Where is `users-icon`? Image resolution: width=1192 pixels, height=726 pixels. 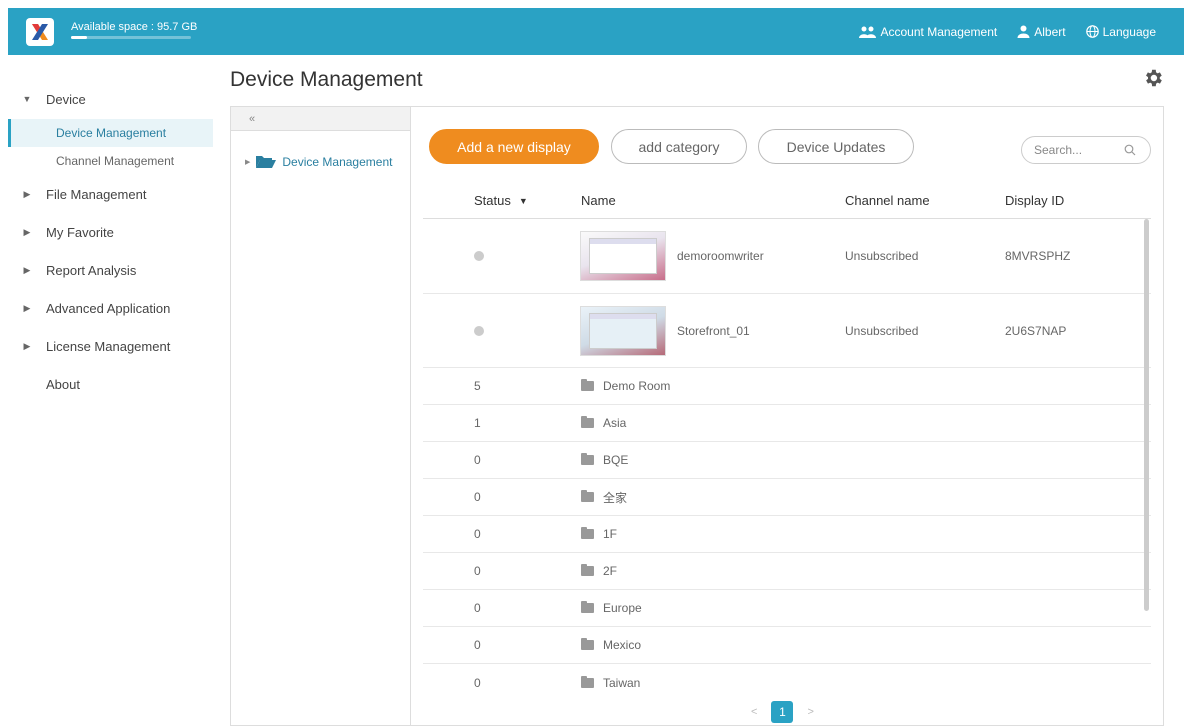 users-icon is located at coordinates (867, 32).